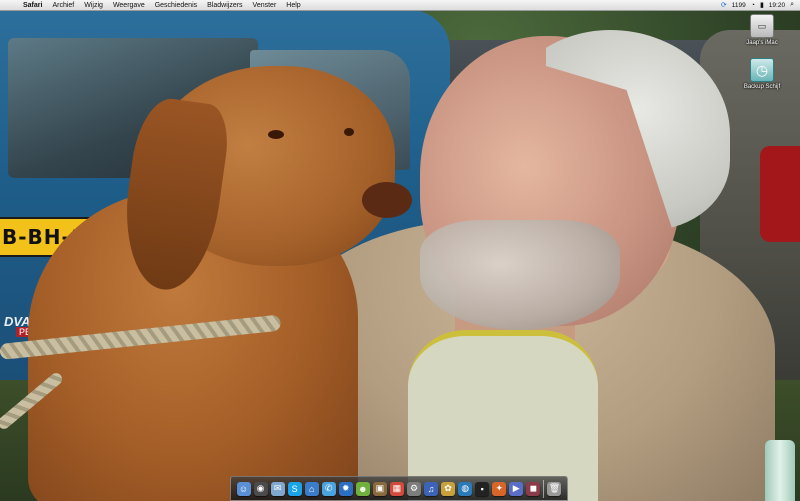 The height and width of the screenshot is (501, 800). Describe the element at coordinates (265, 5) in the screenshot. I see `menu-venster: Venster` at that location.